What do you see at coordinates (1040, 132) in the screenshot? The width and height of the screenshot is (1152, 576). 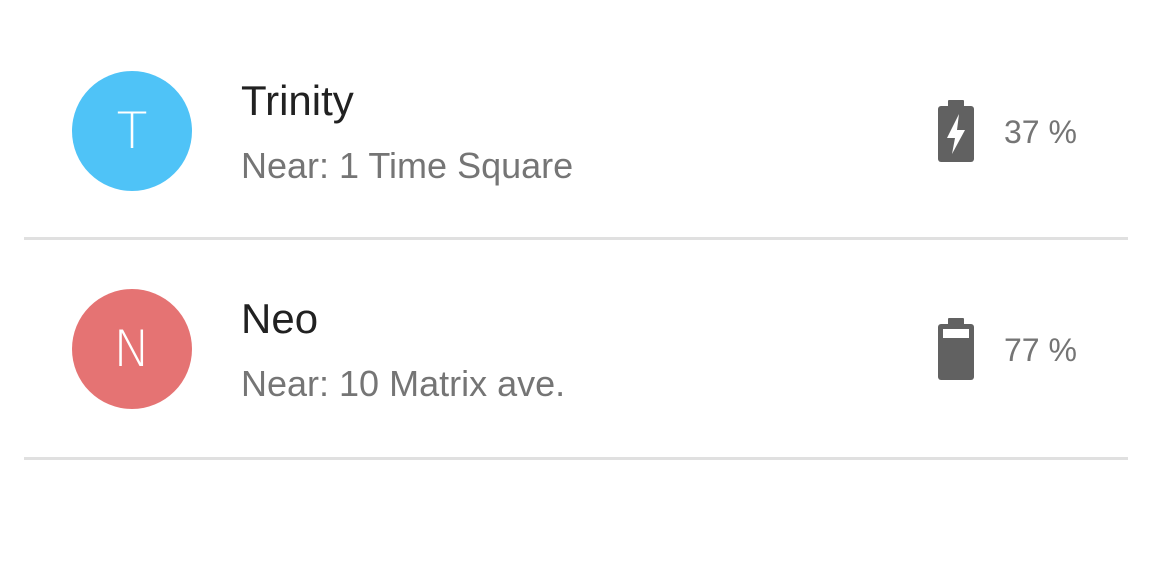 I see `battery-percentage: 37 %` at bounding box center [1040, 132].